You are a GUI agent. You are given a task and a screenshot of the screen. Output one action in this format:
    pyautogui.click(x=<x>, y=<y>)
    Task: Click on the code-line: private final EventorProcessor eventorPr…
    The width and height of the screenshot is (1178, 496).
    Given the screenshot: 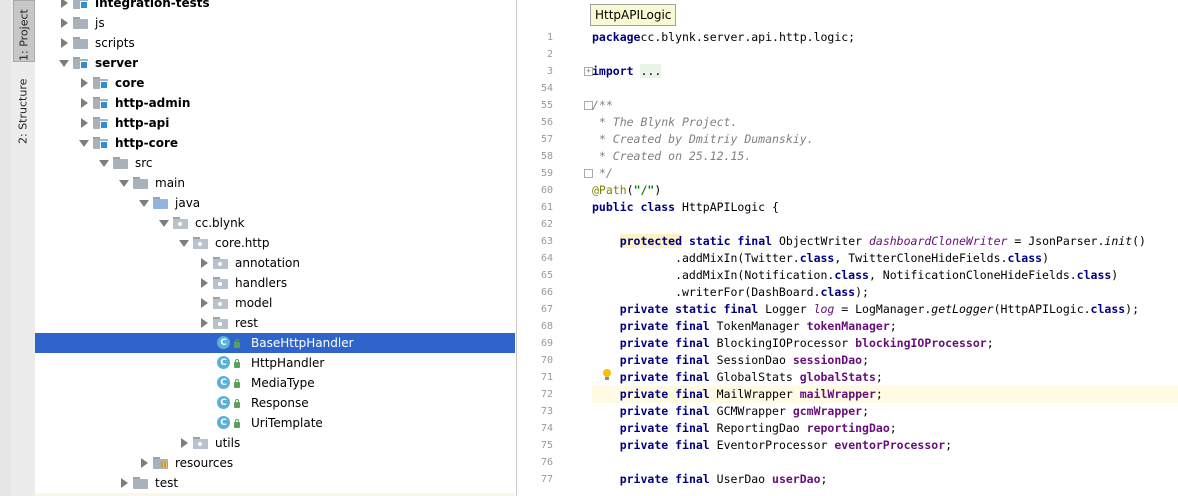 What is the action you would take?
    pyautogui.click(x=885, y=445)
    